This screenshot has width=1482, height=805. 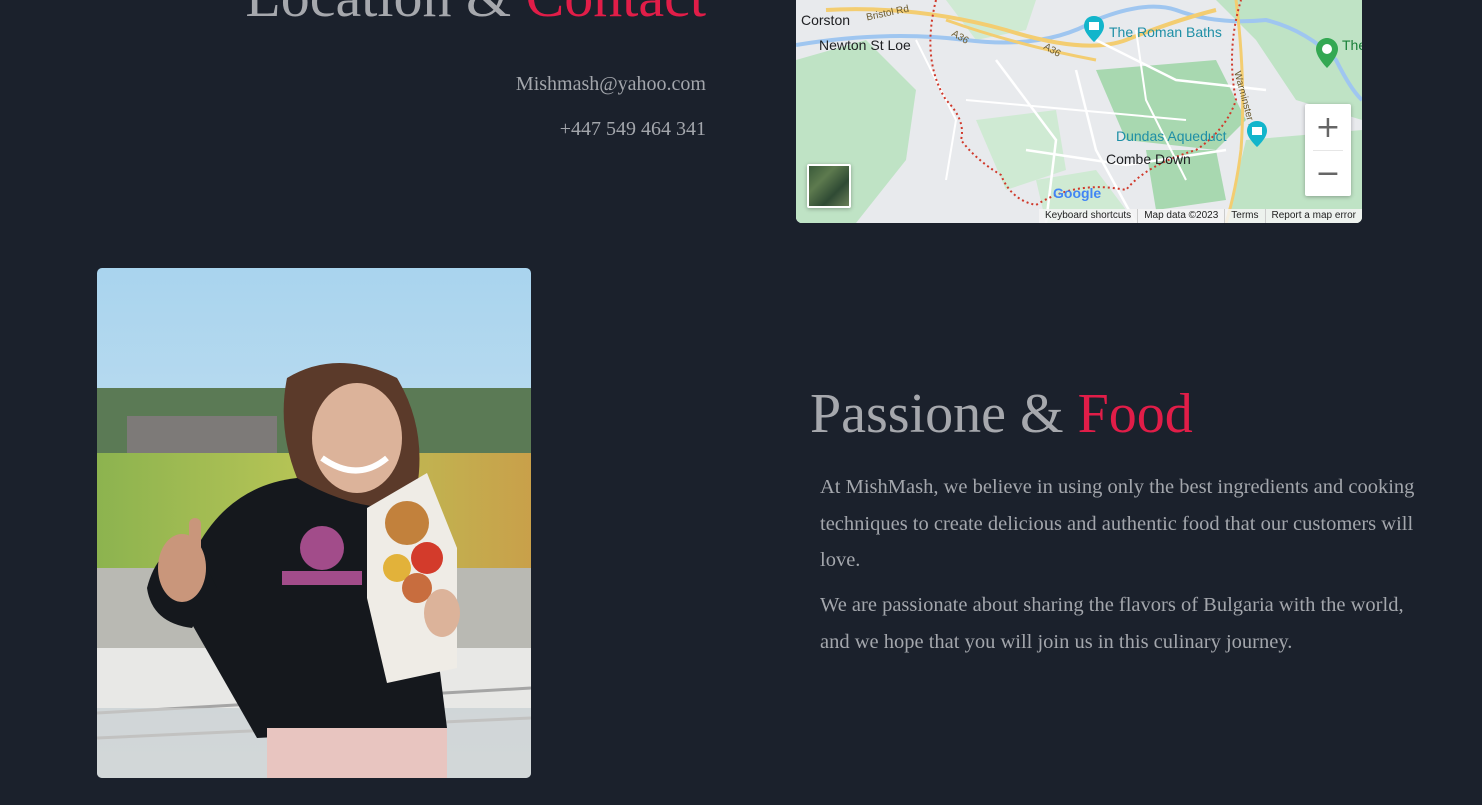 What do you see at coordinates (611, 84) in the screenshot?
I see `contact-email: Mishmash@yahoo.com` at bounding box center [611, 84].